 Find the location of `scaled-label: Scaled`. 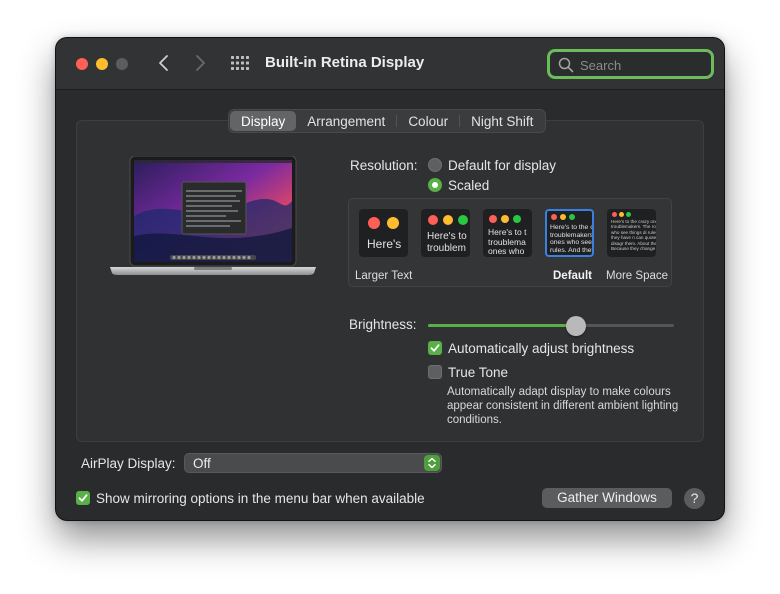

scaled-label: Scaled is located at coordinates (468, 185).